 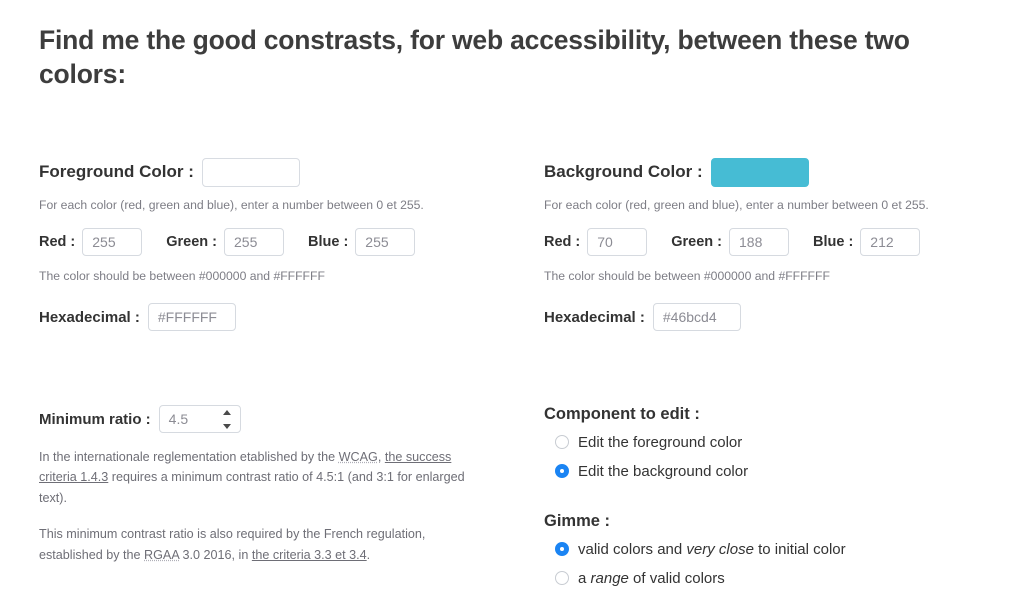 What do you see at coordinates (676, 578) in the screenshot?
I see `gimme-option1-post: of valid colors` at bounding box center [676, 578].